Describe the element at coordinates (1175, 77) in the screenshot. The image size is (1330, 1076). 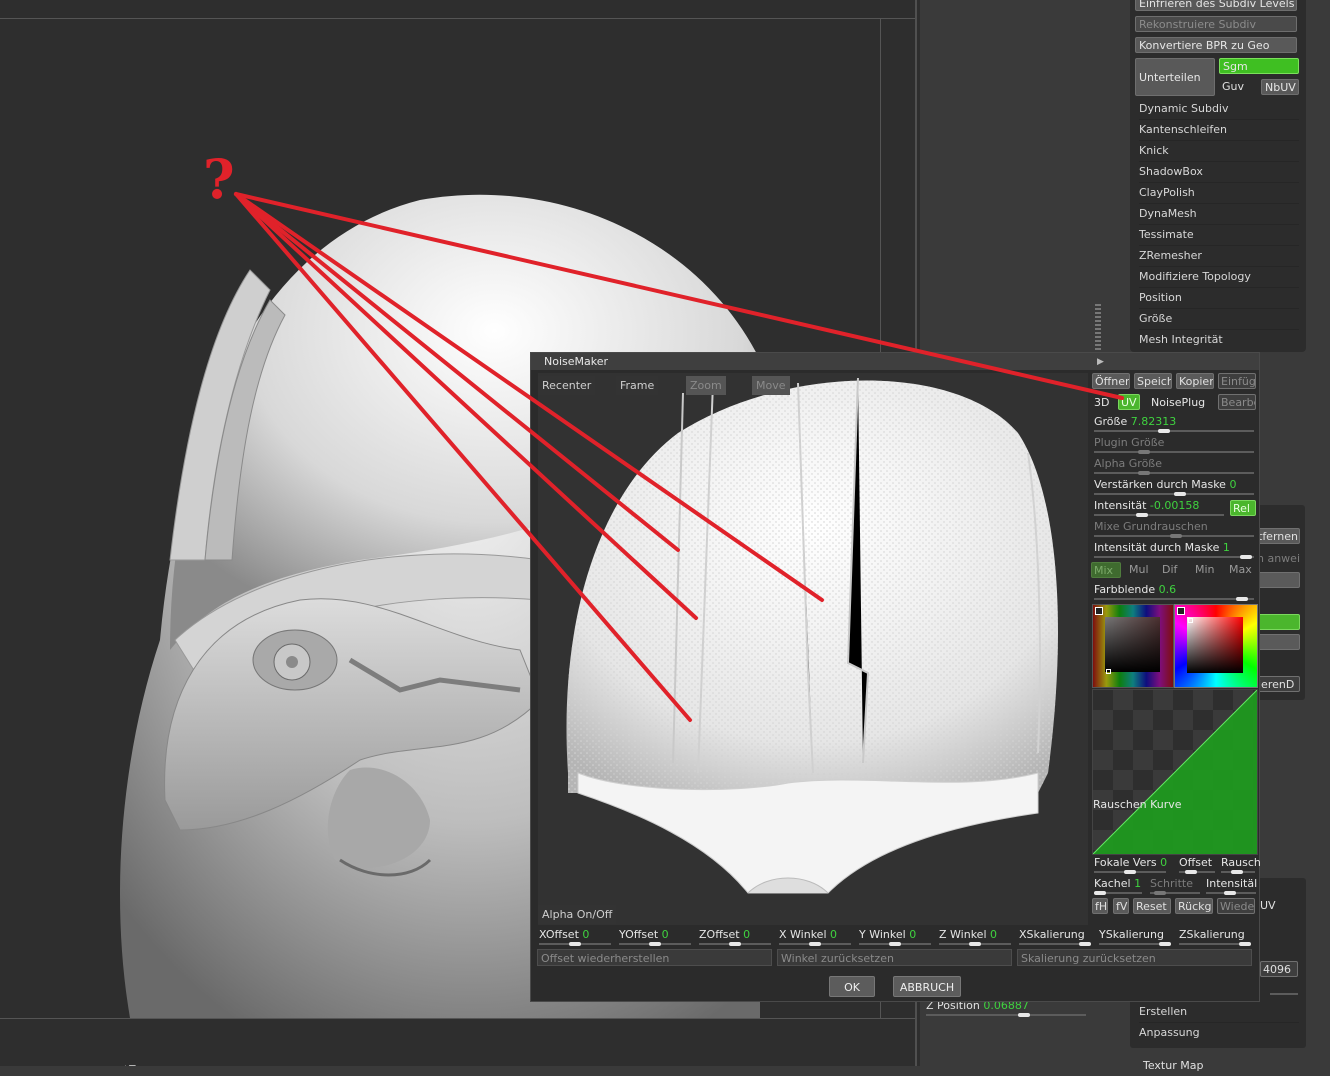
I see `divide-button: Unterteilen` at that location.